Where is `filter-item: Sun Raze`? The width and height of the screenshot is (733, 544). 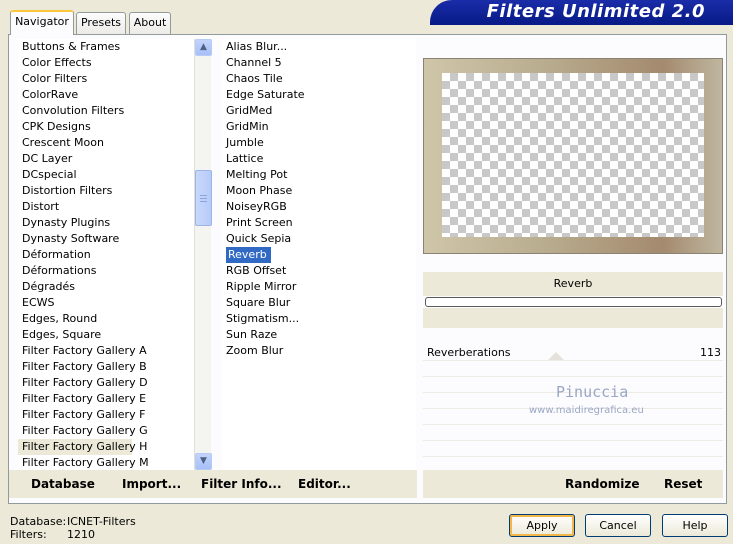 filter-item: Sun Raze is located at coordinates (319, 335).